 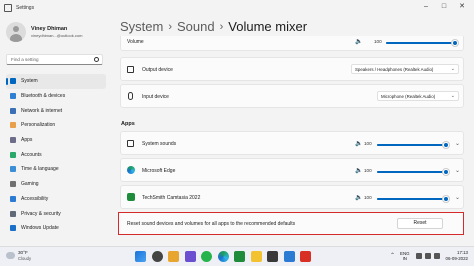 I want to click on sidebar-item-accessibility: Accessibility, so click(x=56, y=199).